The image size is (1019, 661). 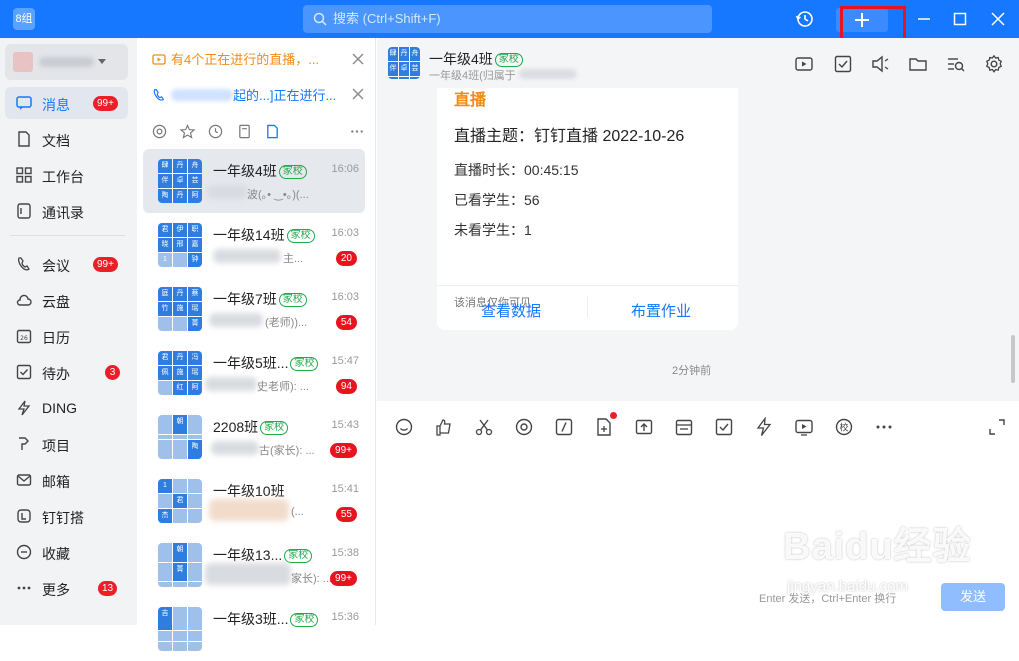 I want to click on card-watched: 已看学生：56, so click(x=497, y=200).